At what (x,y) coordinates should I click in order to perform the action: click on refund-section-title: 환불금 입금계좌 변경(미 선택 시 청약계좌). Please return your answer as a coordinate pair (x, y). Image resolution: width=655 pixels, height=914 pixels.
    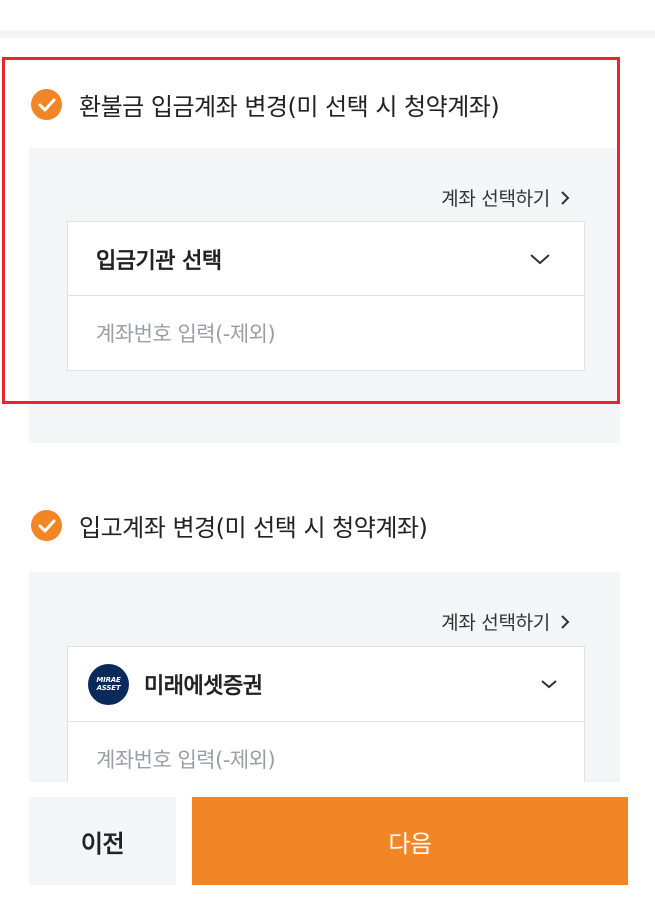
    Looking at the image, I should click on (289, 107).